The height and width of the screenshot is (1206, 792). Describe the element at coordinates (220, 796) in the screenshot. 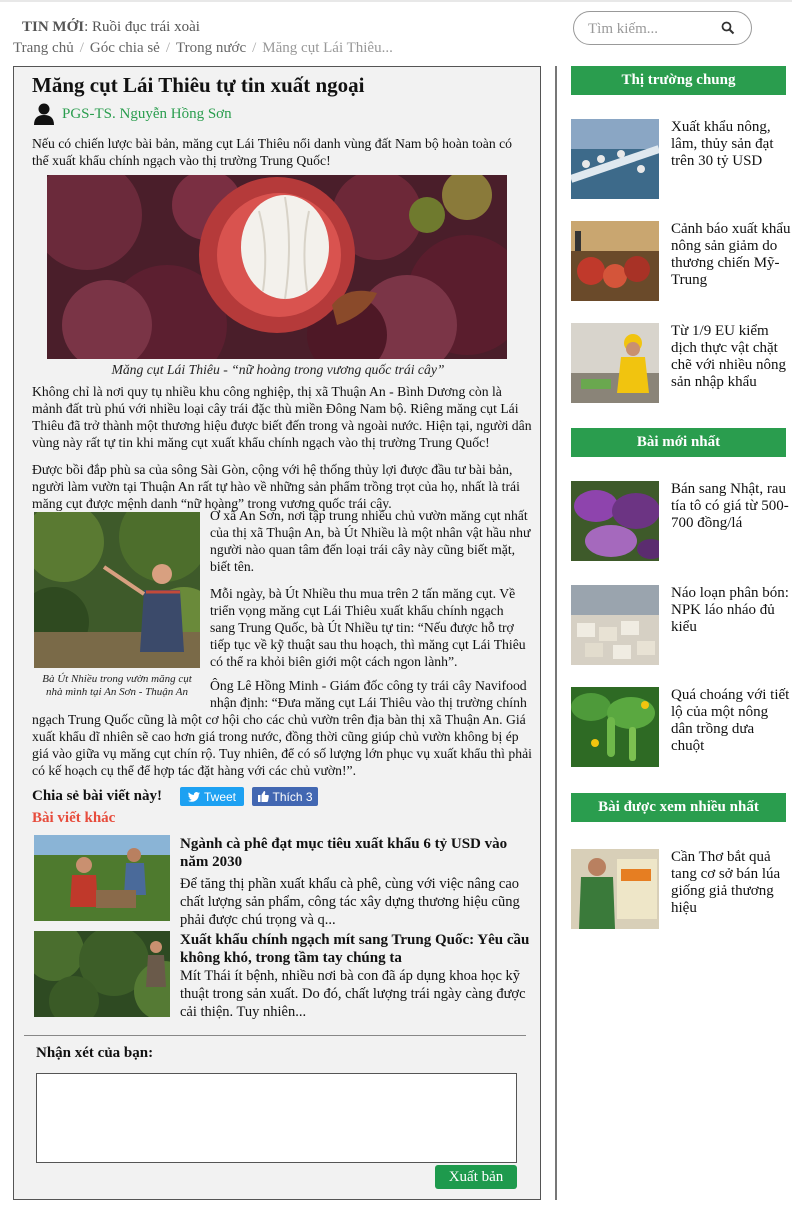

I see `tweet-label: Tweet` at that location.